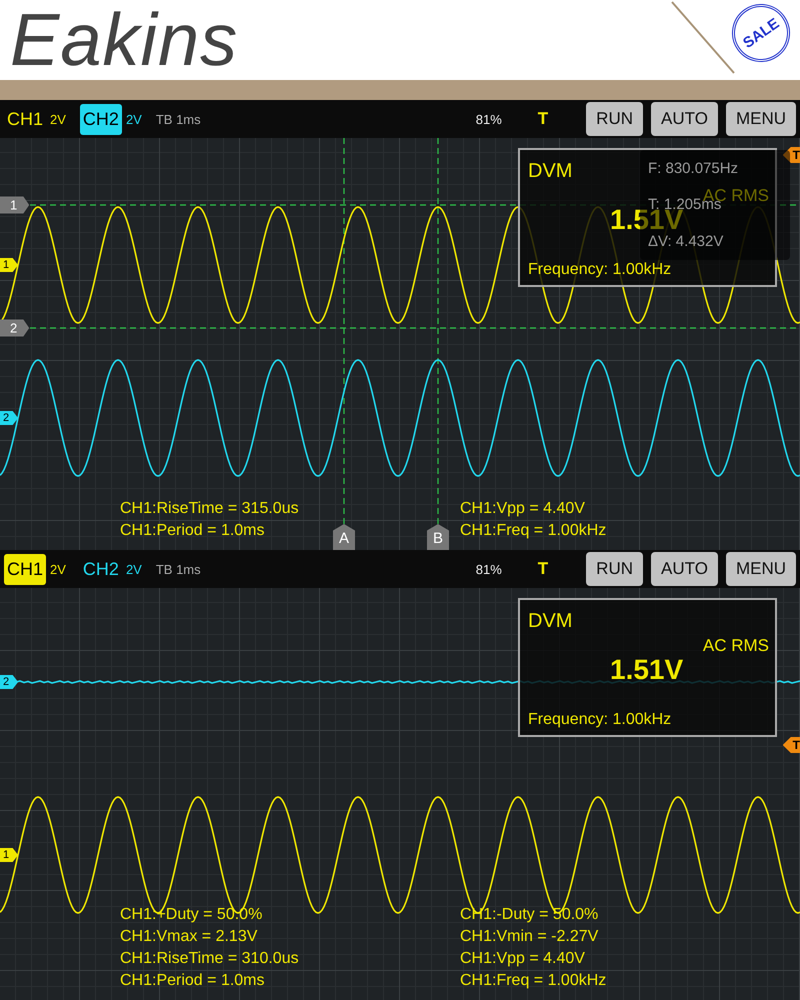  What do you see at coordinates (647, 670) in the screenshot?
I see `dvm-value: 1.51V` at bounding box center [647, 670].